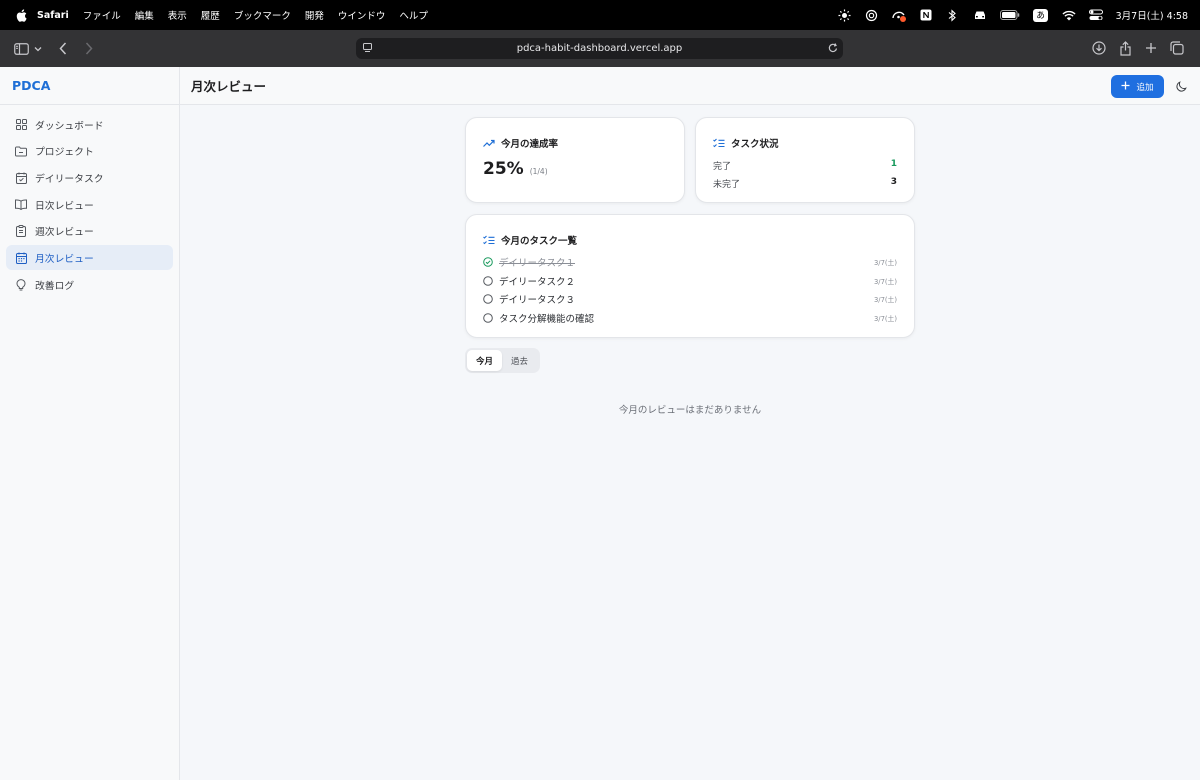 Image resolution: width=1200 pixels, height=780 pixels. I want to click on add-button: 追加, so click(1137, 86).